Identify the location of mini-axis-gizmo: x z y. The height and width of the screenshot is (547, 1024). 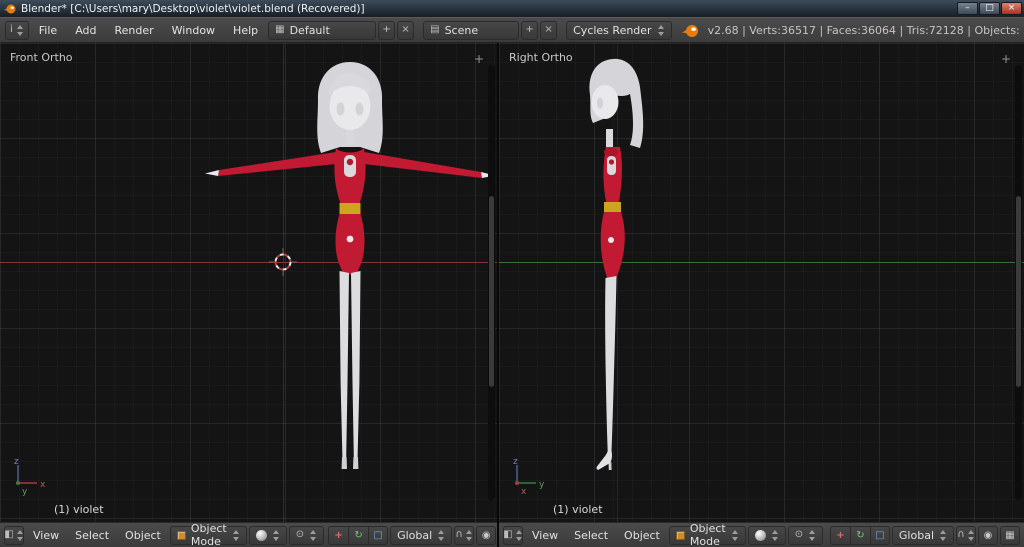
(30, 476).